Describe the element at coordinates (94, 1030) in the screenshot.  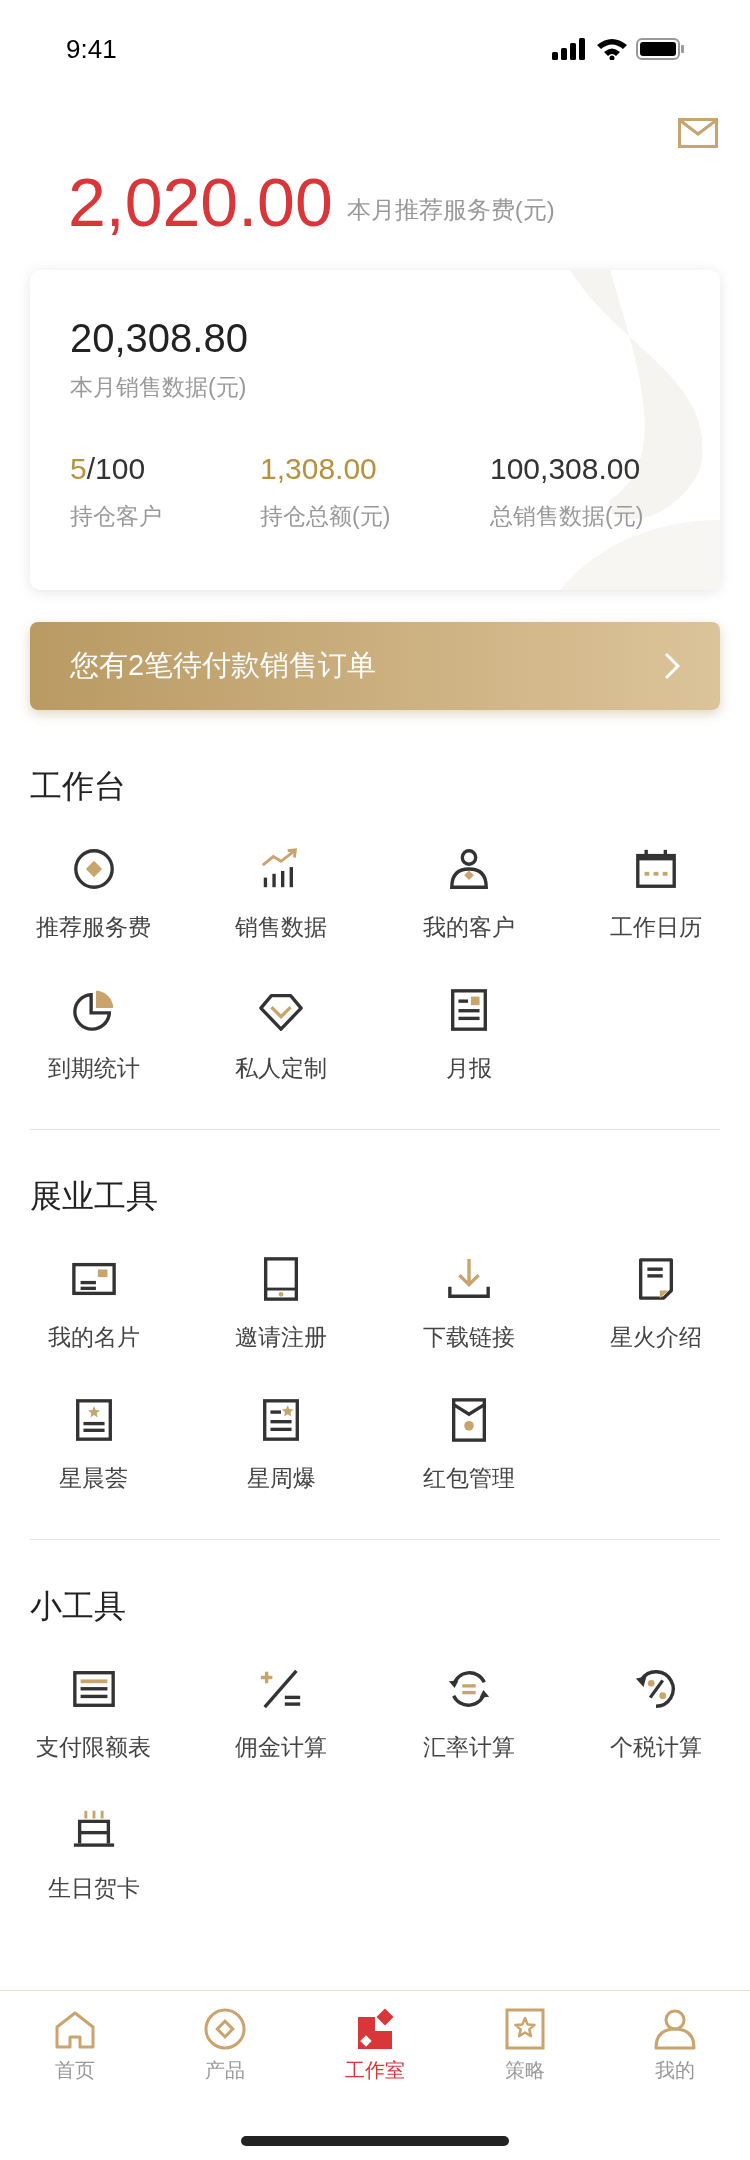
I see `tool-item: 到期统计` at that location.